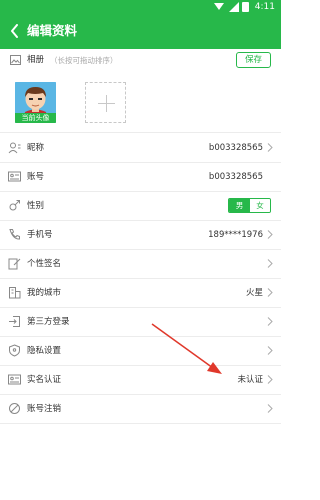 This screenshot has width=320, height=500. What do you see at coordinates (140, 321) in the screenshot?
I see `row-third-party-login: 第三方登录` at bounding box center [140, 321].